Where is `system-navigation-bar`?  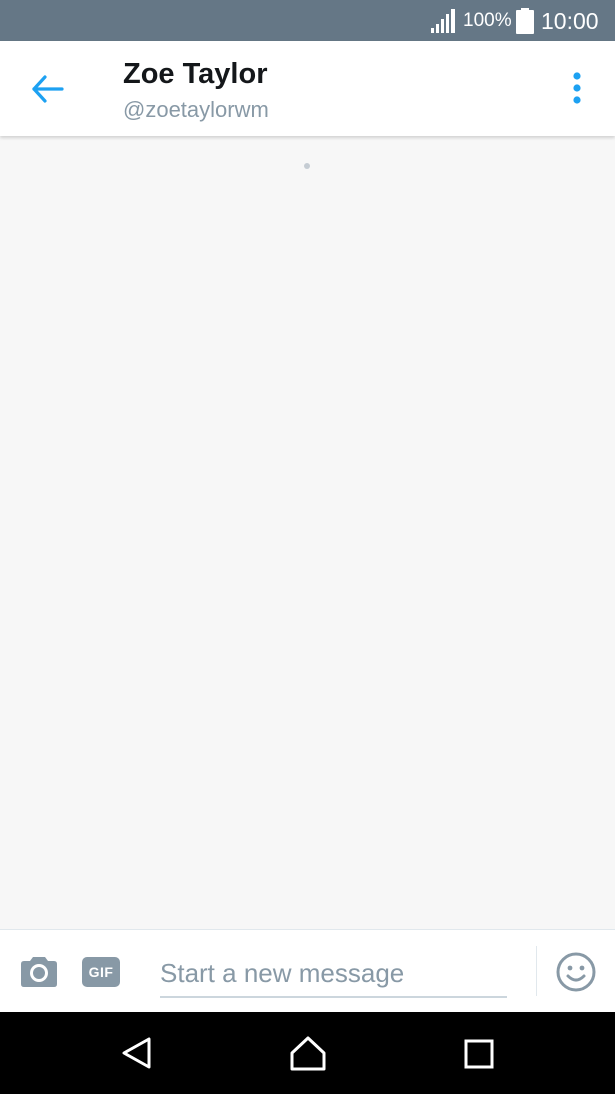 system-navigation-bar is located at coordinates (307, 1053).